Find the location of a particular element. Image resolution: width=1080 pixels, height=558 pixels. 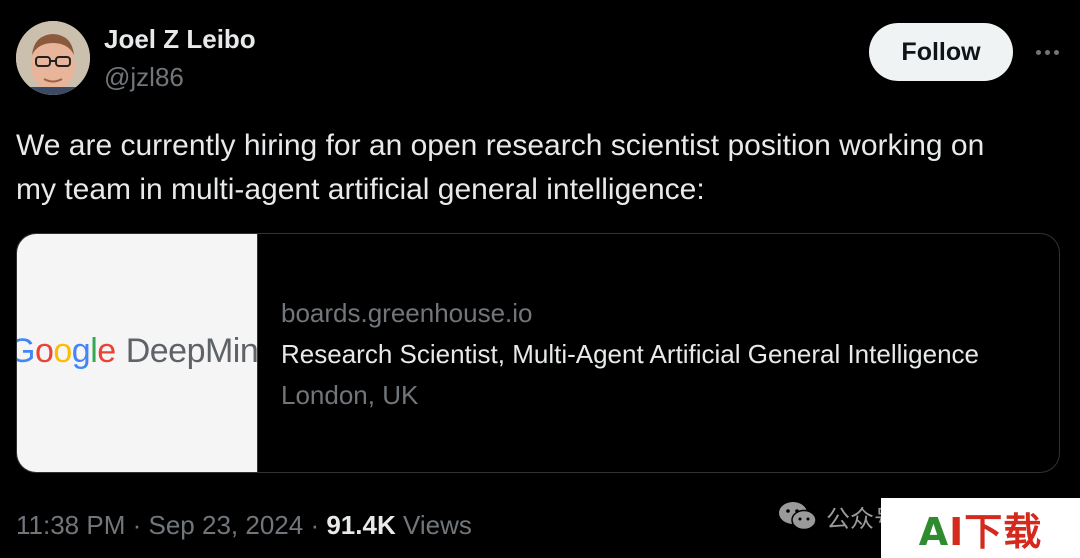

brand-letter: g is located at coordinates (81, 351).